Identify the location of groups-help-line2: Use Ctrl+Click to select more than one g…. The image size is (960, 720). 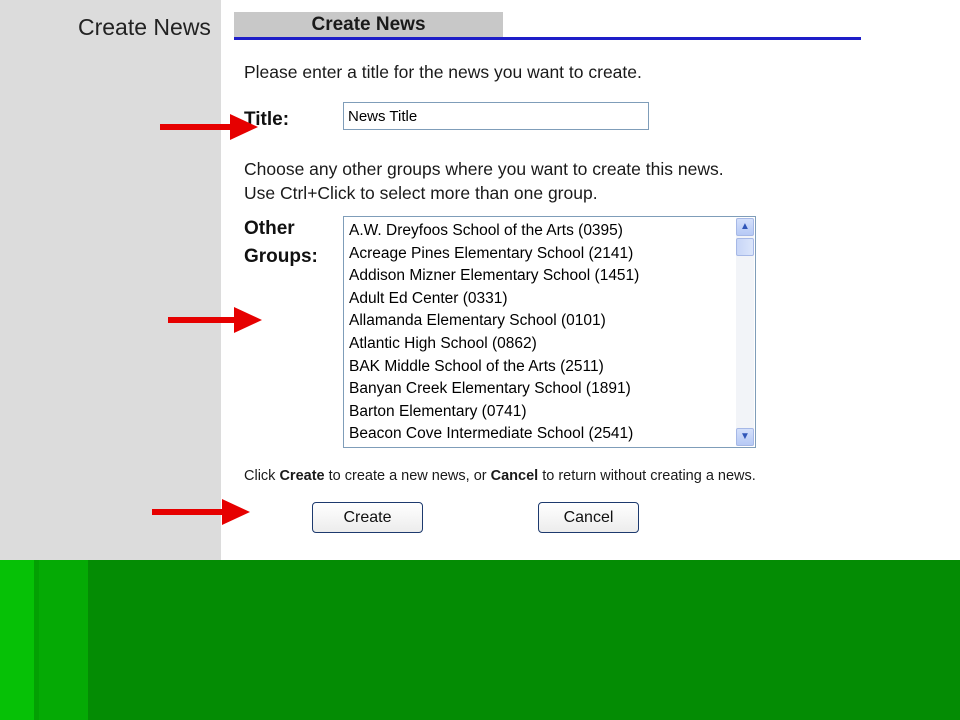
(421, 193).